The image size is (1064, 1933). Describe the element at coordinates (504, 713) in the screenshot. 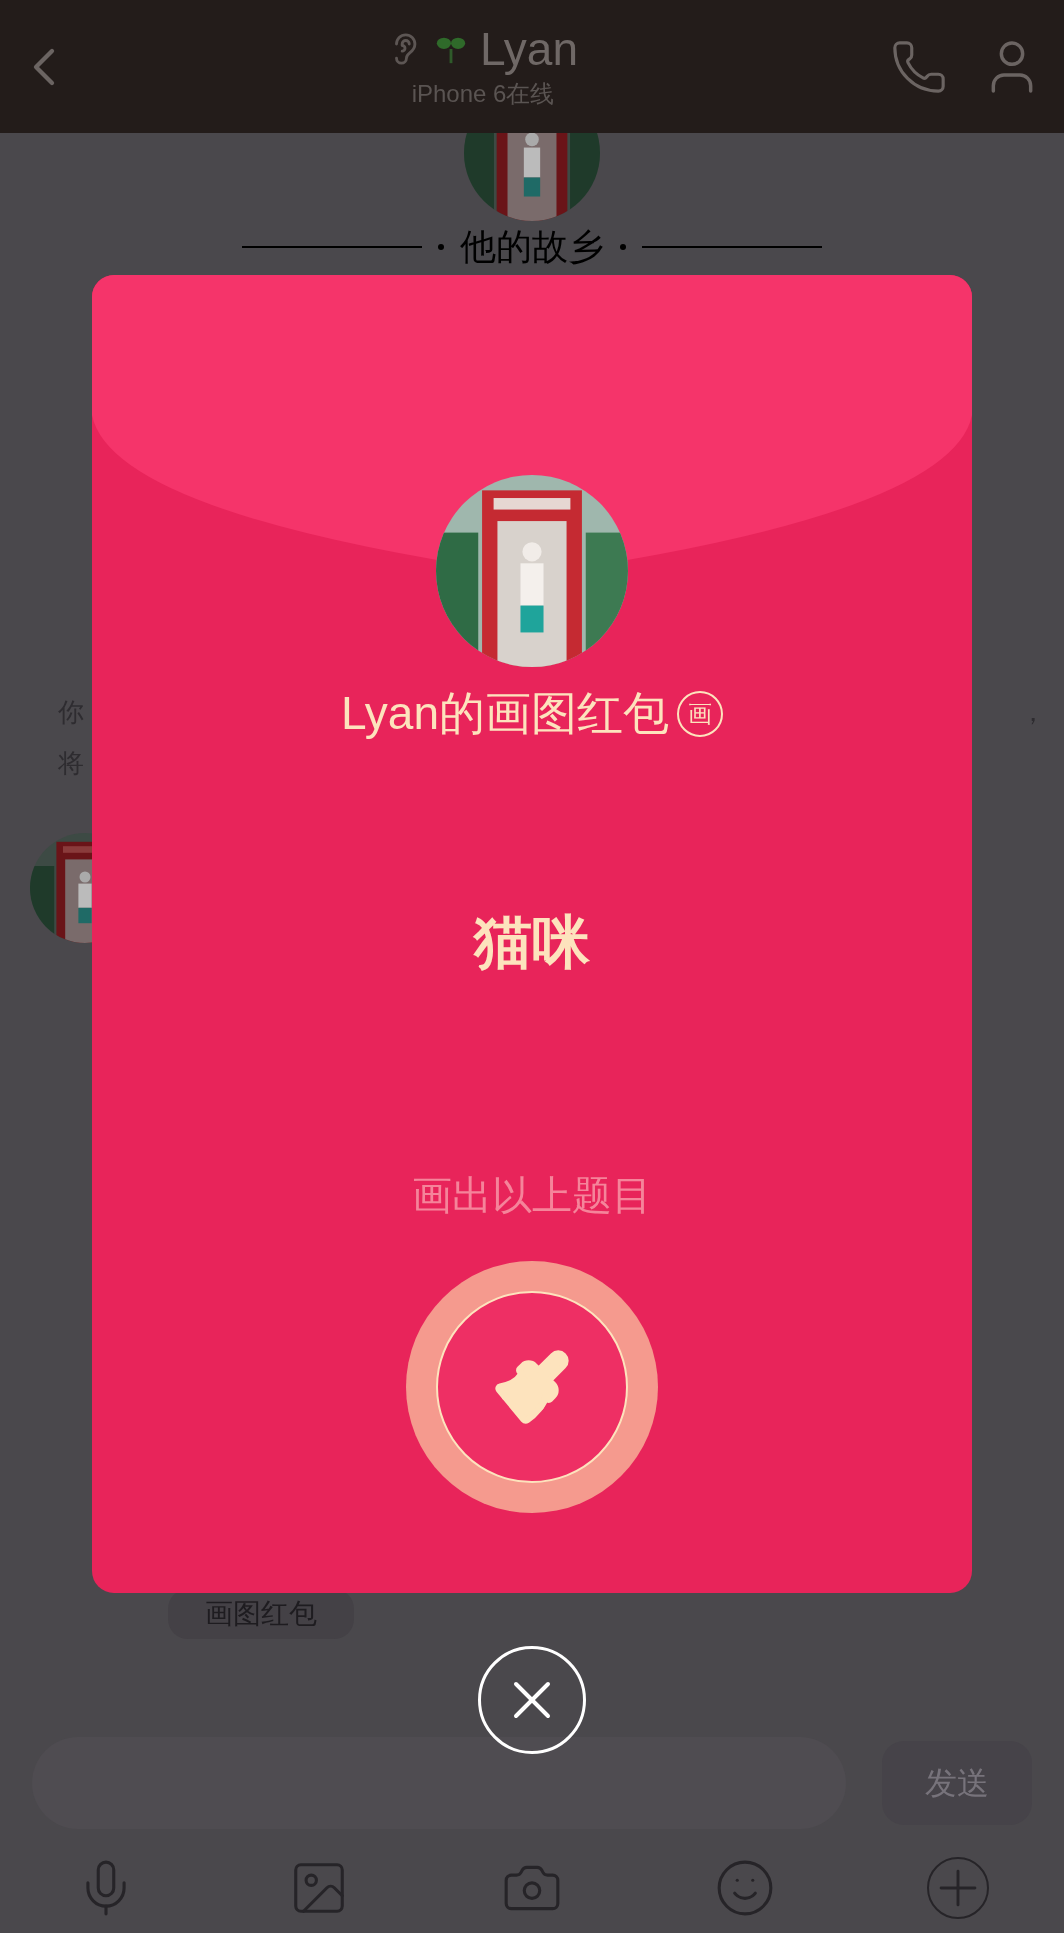

I see `packet-title: Lyan的画图红包` at that location.